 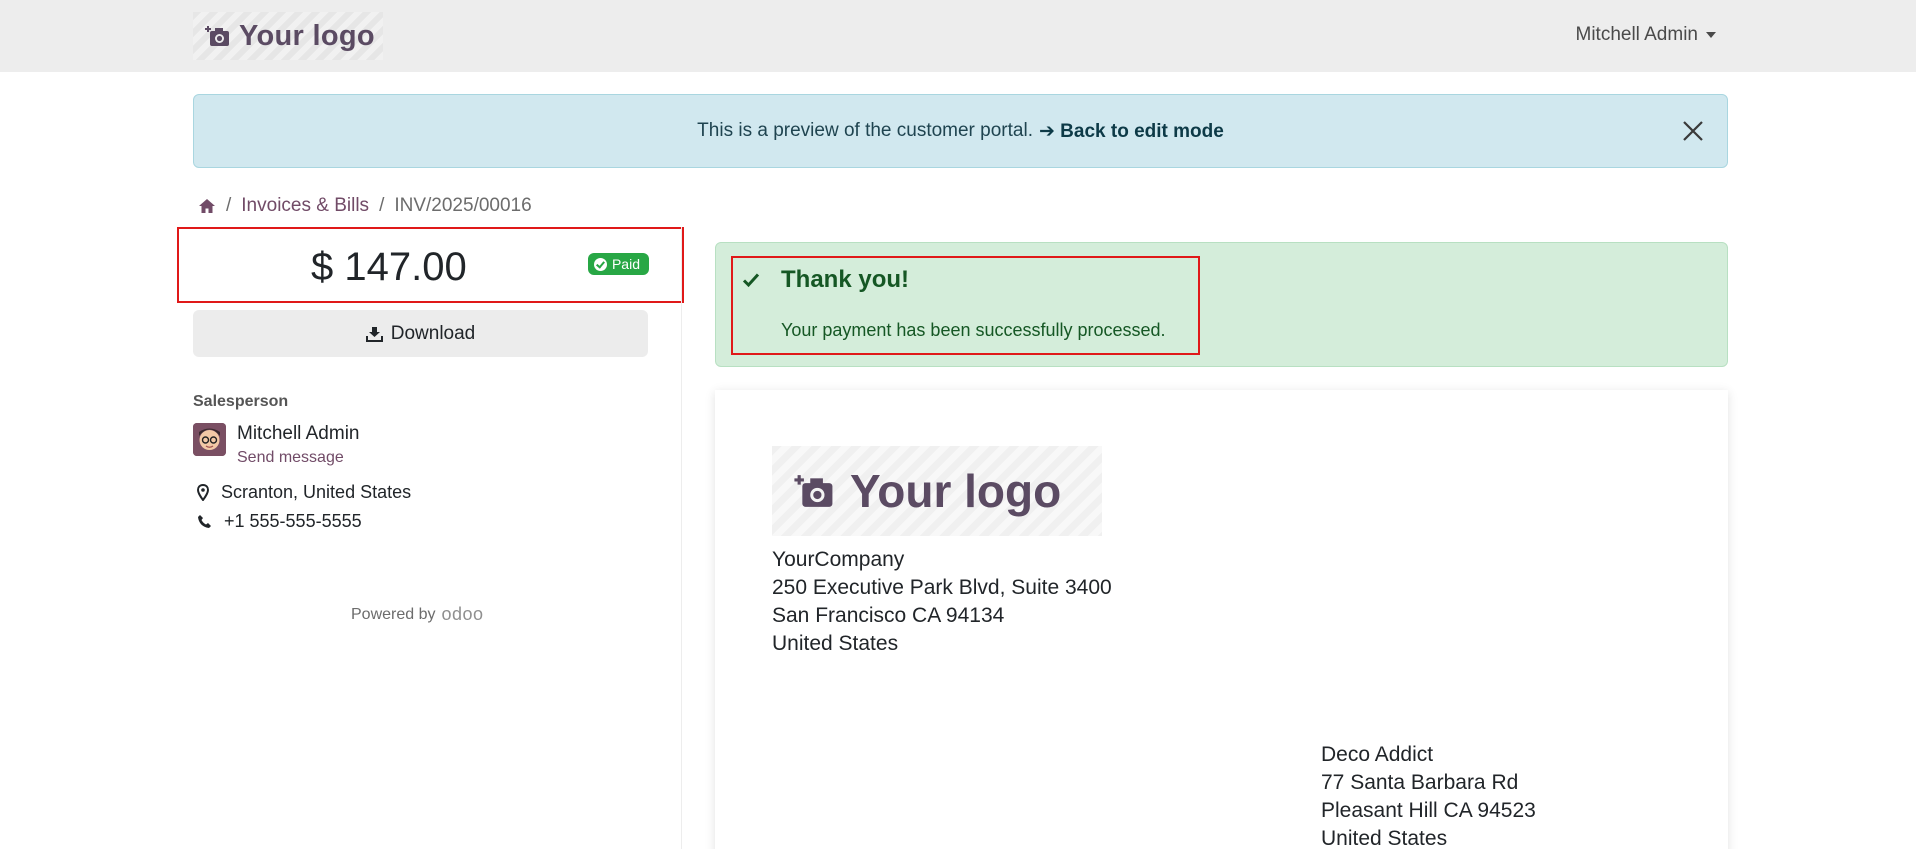 What do you see at coordinates (463, 205) in the screenshot?
I see `breadcrumb-current-invoice: INV/2025/00016` at bounding box center [463, 205].